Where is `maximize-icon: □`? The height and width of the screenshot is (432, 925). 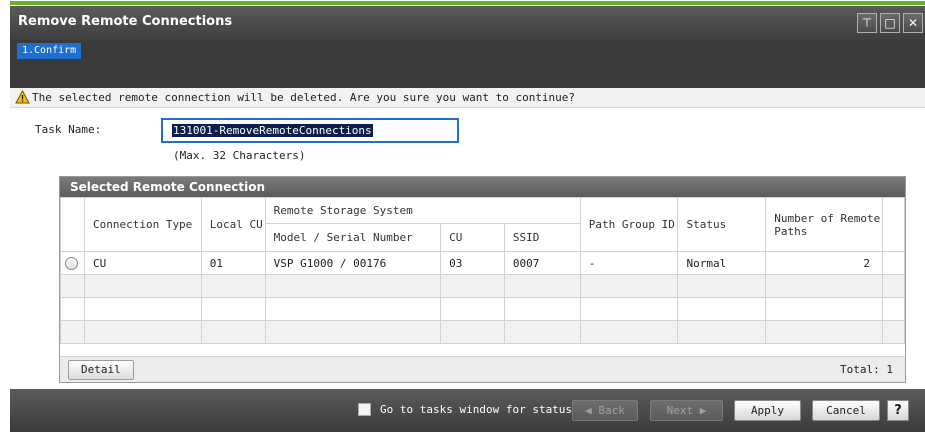 maximize-icon: □ is located at coordinates (890, 23).